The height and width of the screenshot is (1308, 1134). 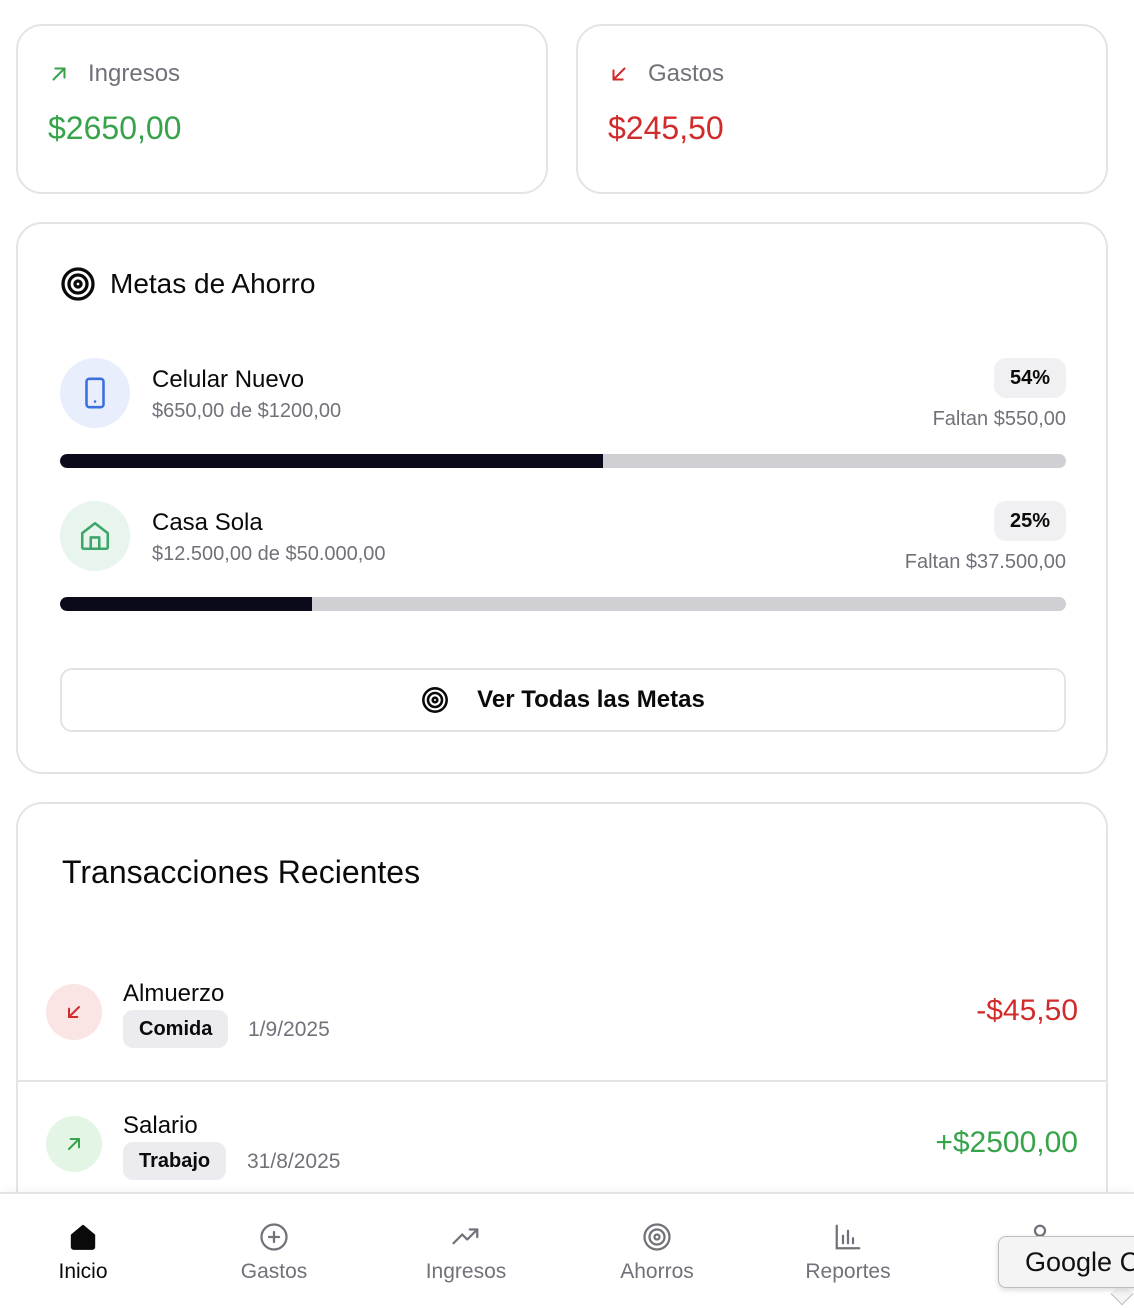 What do you see at coordinates (657, 1271) in the screenshot?
I see `nav-label: Ahorros` at bounding box center [657, 1271].